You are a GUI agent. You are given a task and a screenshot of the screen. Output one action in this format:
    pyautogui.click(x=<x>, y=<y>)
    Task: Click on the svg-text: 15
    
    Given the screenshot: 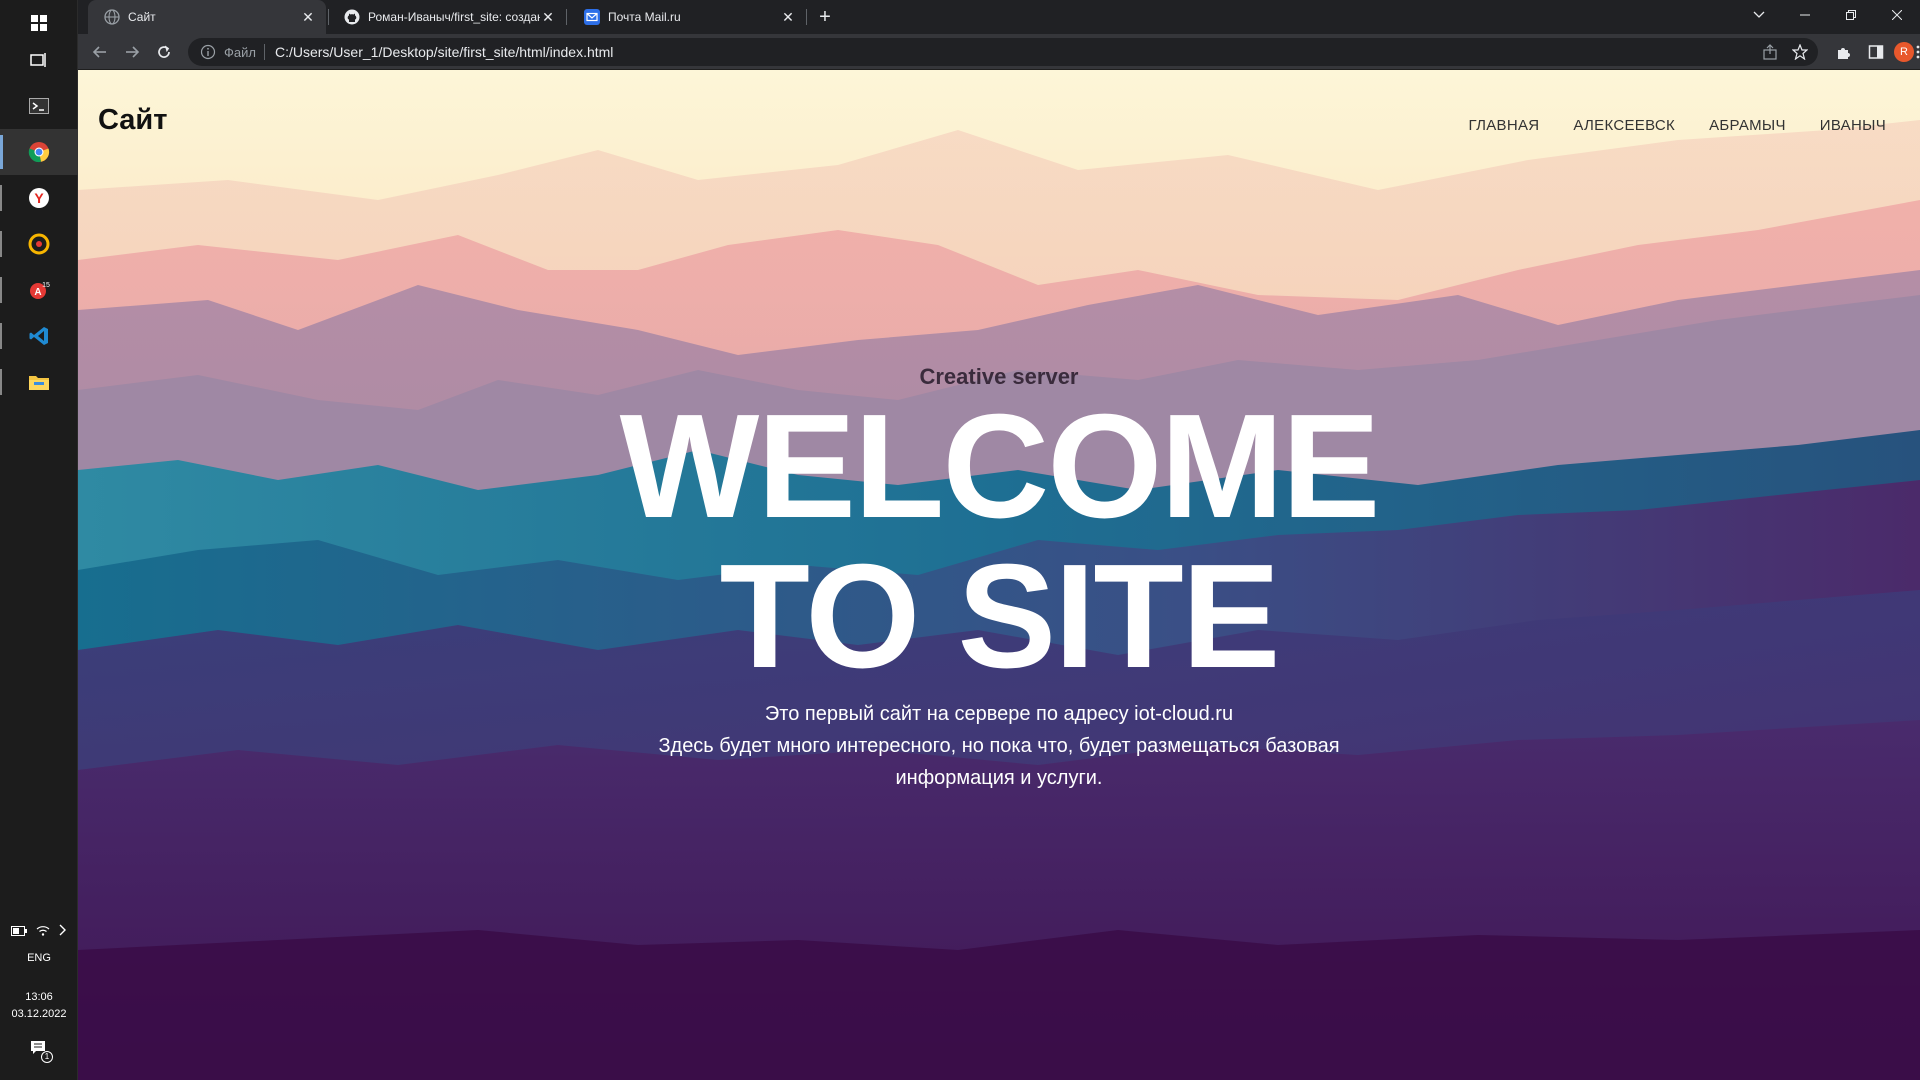 What is the action you would take?
    pyautogui.click(x=46, y=285)
    